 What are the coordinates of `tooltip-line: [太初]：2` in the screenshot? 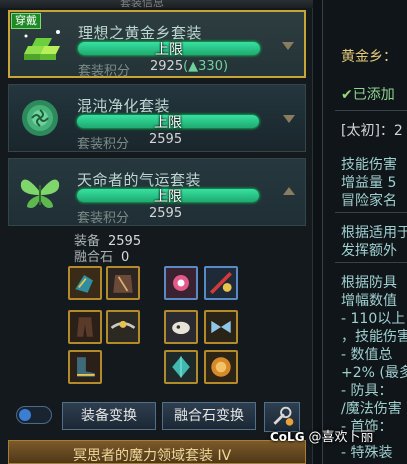 It's located at (372, 131).